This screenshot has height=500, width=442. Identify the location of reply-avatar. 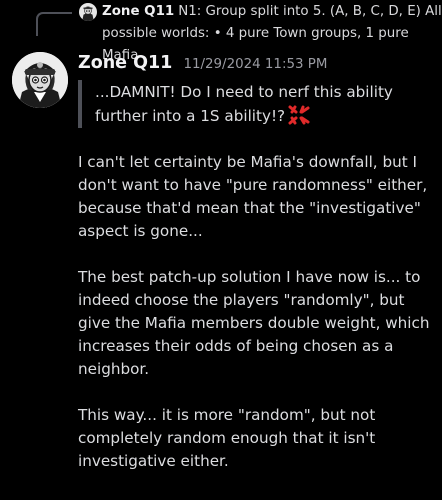
(88, 12).